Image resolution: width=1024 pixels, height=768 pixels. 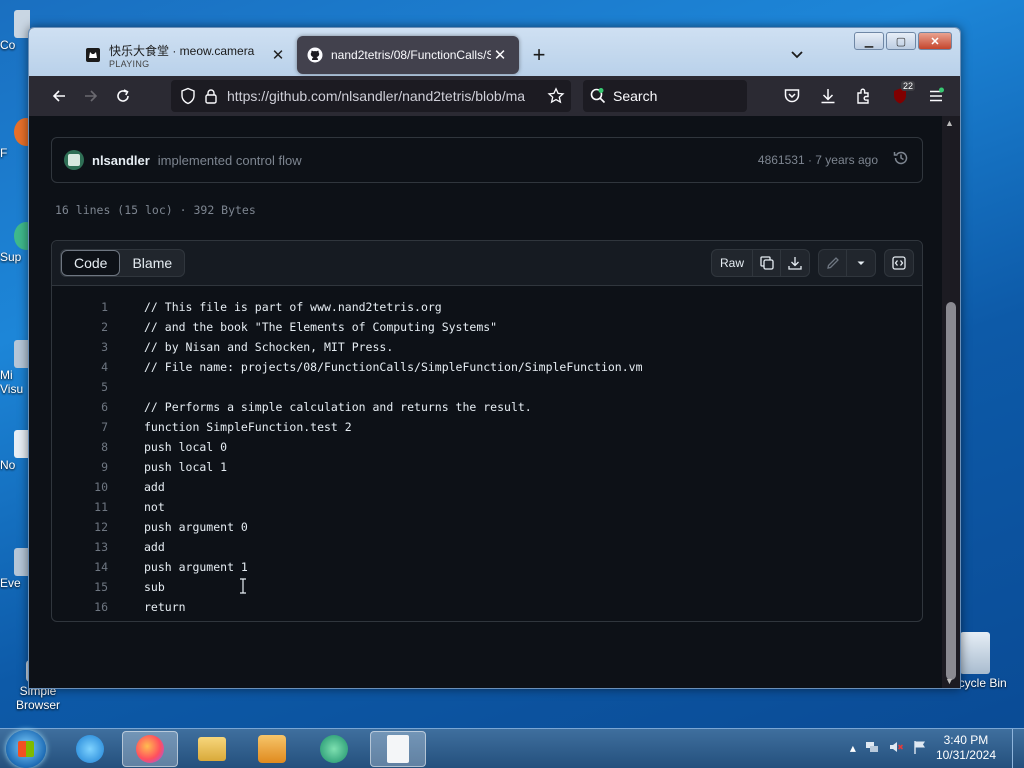 I want to click on edit-dropdown-button, so click(x=861, y=263).